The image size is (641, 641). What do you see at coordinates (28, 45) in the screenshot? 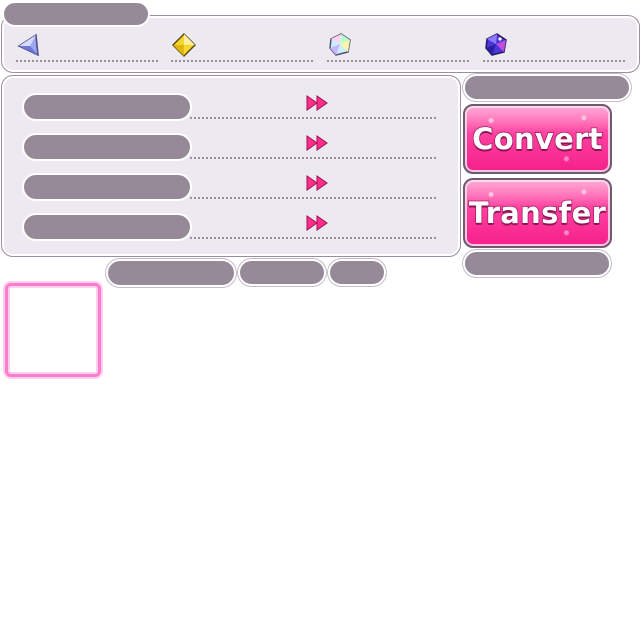
I see `triangle-crystal-icon` at bounding box center [28, 45].